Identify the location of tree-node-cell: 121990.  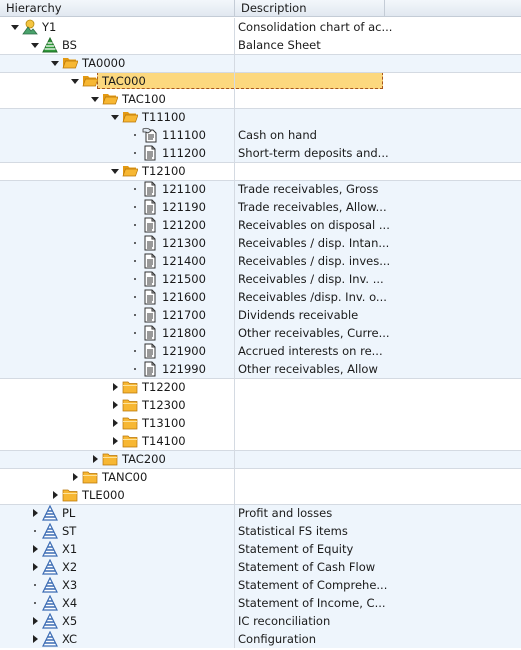
(117, 369).